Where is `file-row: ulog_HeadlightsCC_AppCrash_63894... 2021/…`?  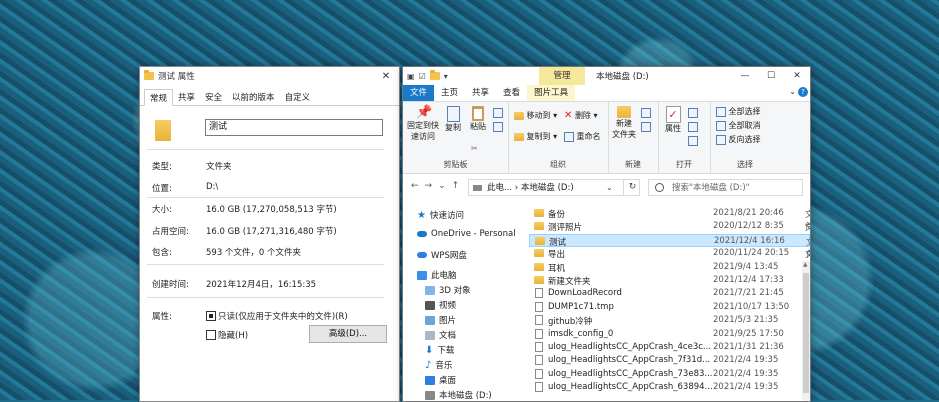 file-row: ulog_HeadlightsCC_AppCrash_63894... 2021/… is located at coordinates (669, 387).